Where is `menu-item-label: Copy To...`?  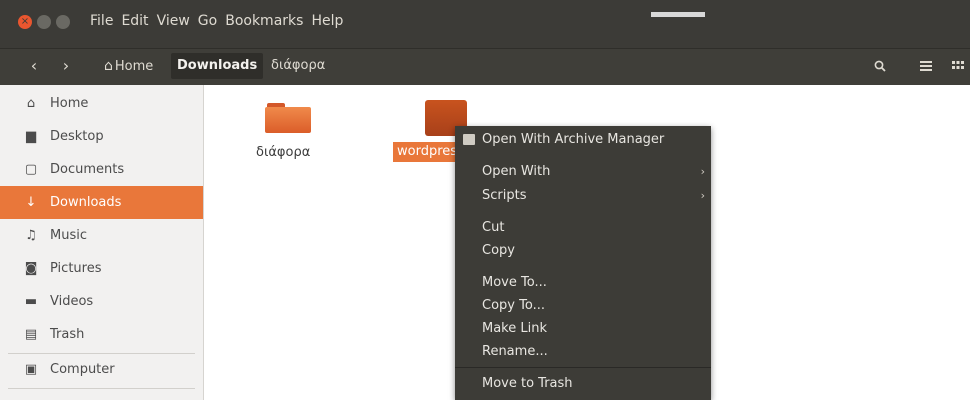
menu-item-label: Copy To... is located at coordinates (513, 305).